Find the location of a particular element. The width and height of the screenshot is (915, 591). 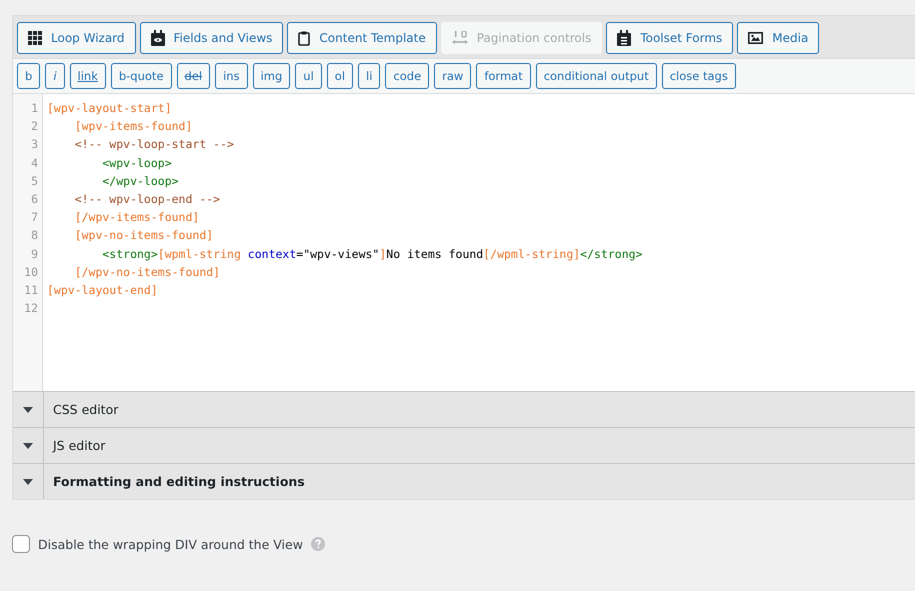

collapsible-section: Formatting and editing instructions is located at coordinates (464, 481).